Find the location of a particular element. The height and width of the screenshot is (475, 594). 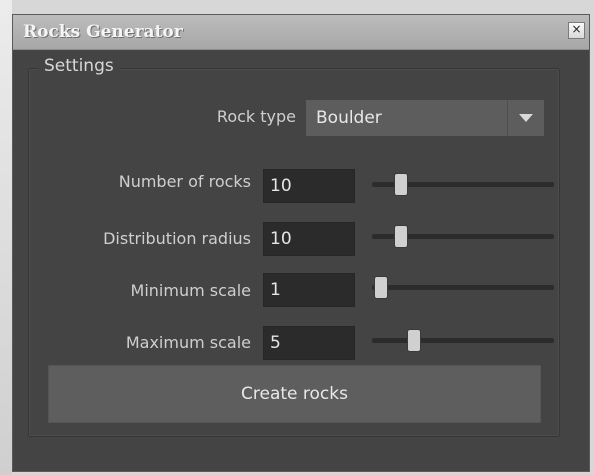

window-title: Rocks Generator is located at coordinates (103, 32).